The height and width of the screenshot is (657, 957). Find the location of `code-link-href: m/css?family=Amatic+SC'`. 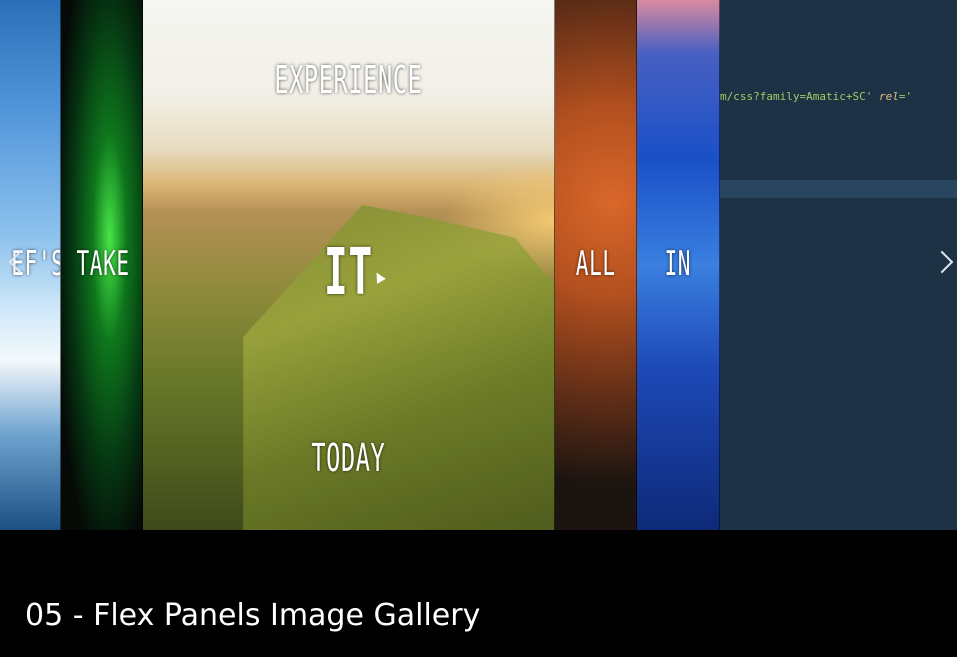

code-link-href: m/css?family=Amatic+SC' is located at coordinates (796, 96).